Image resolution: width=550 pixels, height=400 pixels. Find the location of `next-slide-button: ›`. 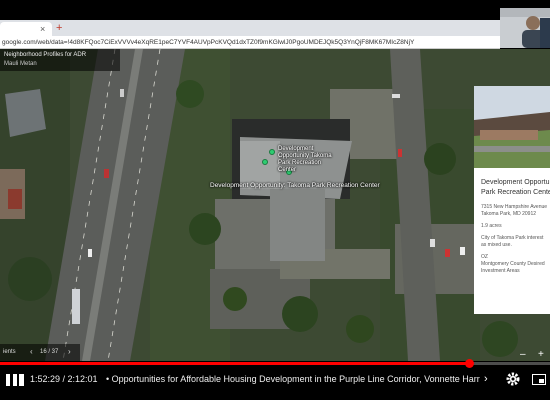

next-slide-button: › is located at coordinates (69, 351).